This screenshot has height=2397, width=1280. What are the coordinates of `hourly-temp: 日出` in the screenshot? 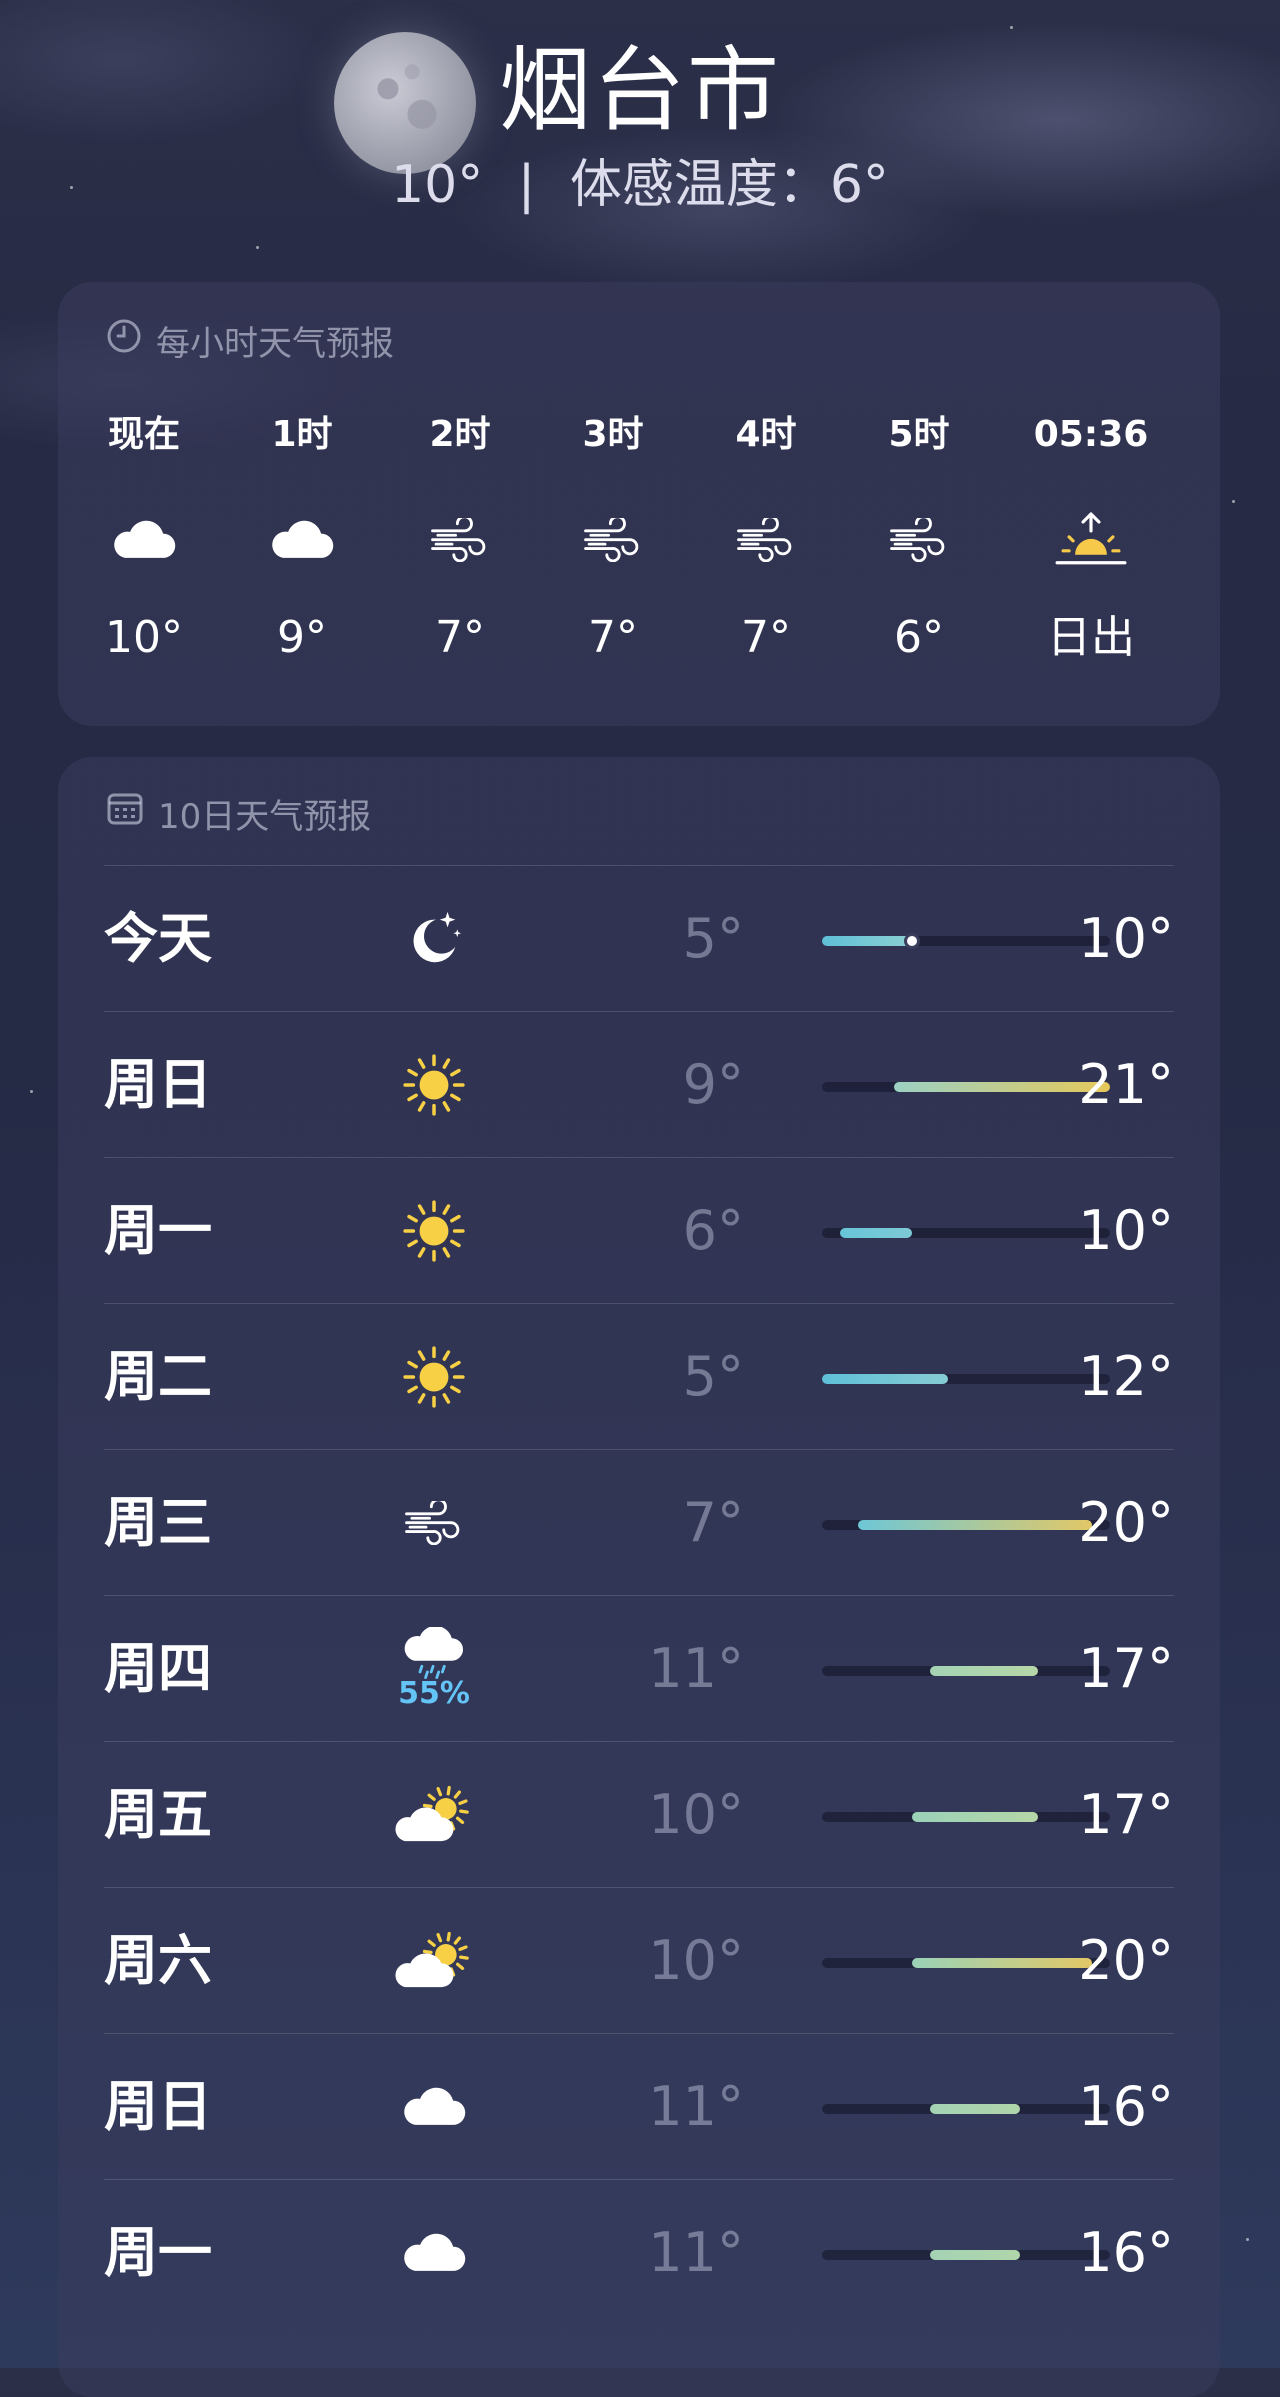 It's located at (1091, 637).